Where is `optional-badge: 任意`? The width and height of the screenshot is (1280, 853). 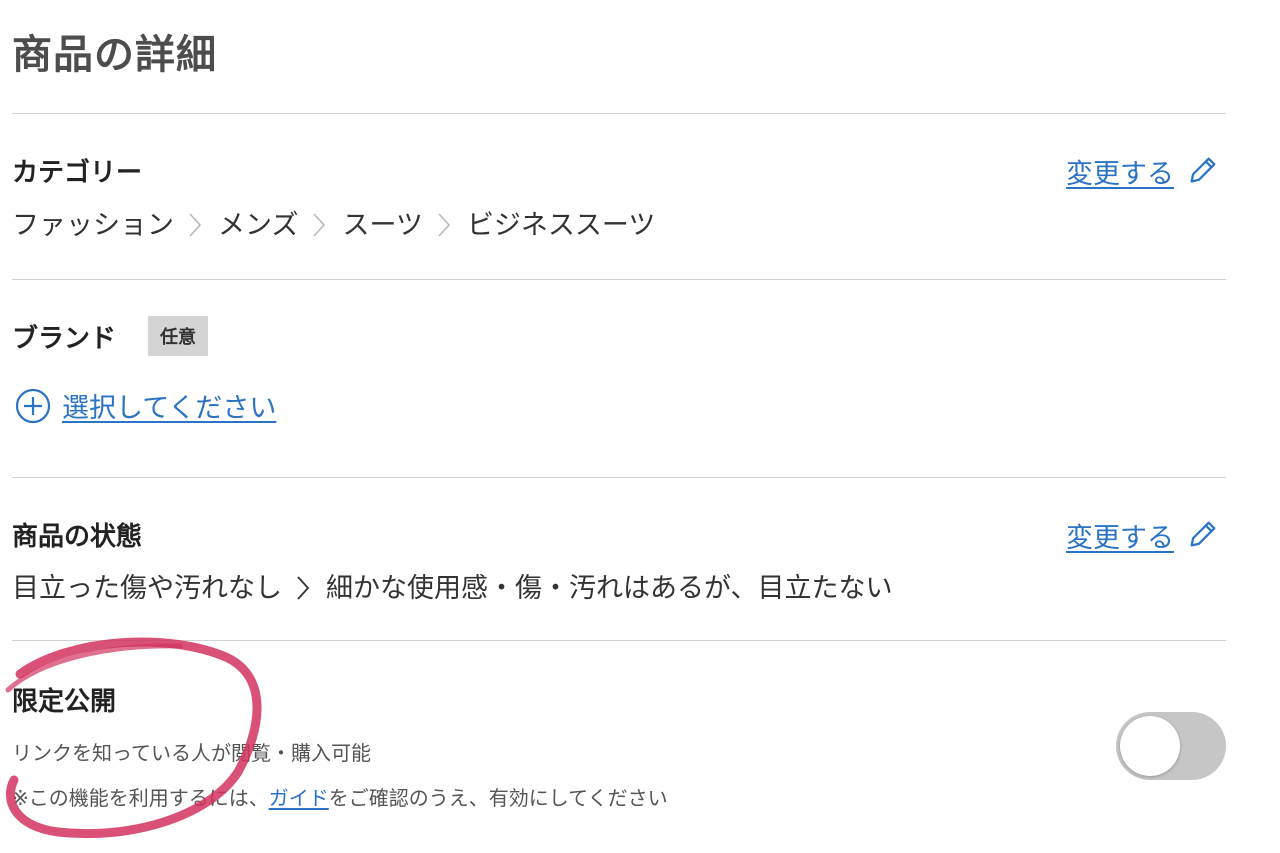
optional-badge: 任意 is located at coordinates (178, 336).